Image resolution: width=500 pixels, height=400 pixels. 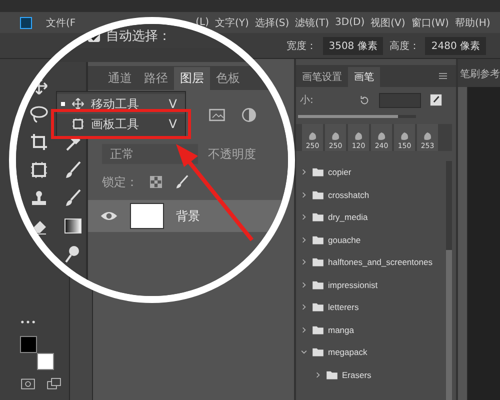 I want to click on gradient-icon, so click(x=73, y=226).